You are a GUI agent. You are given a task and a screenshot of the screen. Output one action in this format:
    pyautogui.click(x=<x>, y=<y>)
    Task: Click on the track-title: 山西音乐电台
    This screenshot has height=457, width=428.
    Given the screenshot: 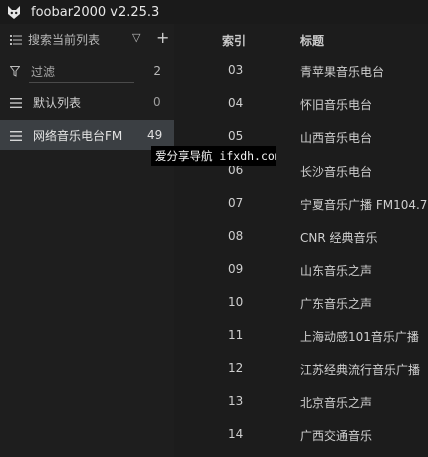 What is the action you would take?
    pyautogui.click(x=336, y=138)
    